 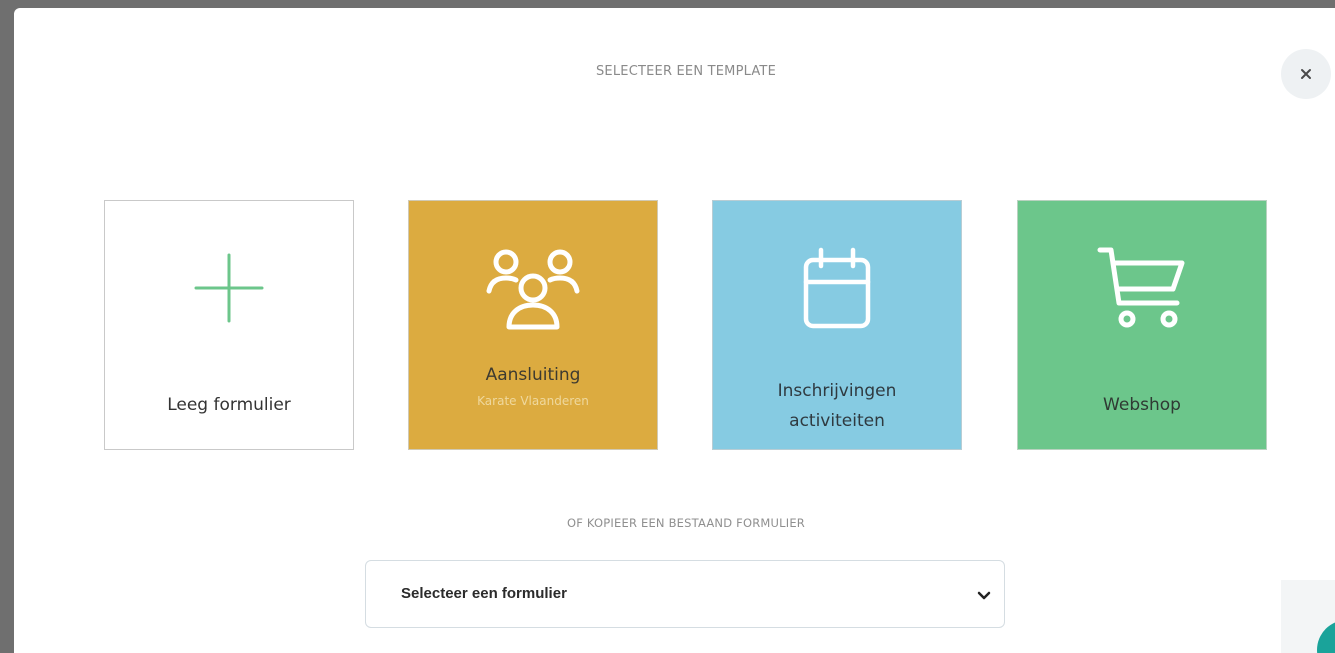 I want to click on plus-icon, so click(x=229, y=288).